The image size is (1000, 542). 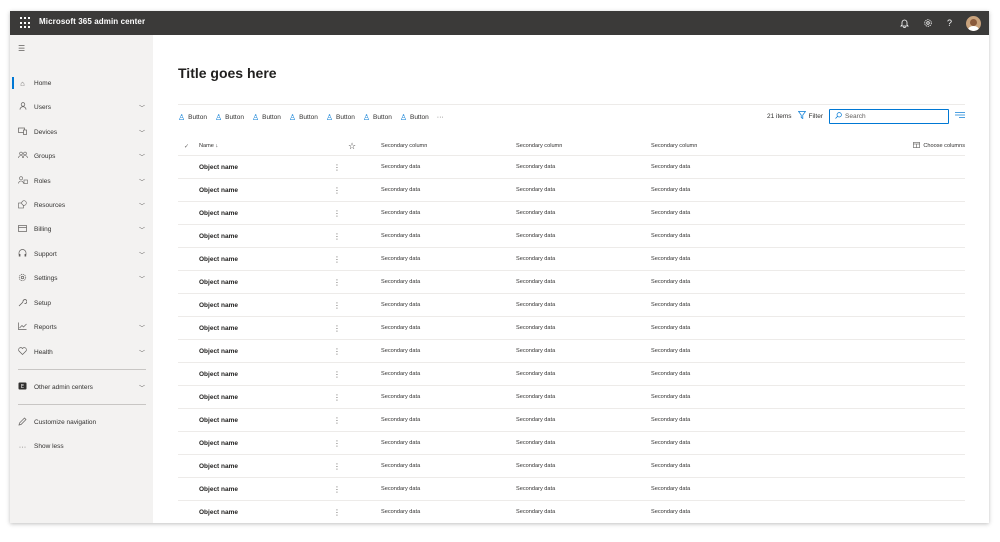 What do you see at coordinates (81, 205) in the screenshot?
I see `sidebar-item-resources: Resources ﹀` at bounding box center [81, 205].